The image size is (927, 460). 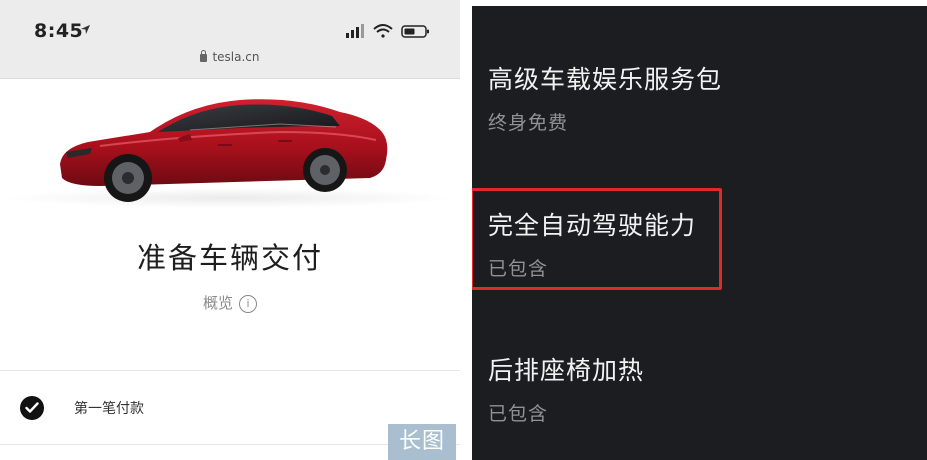 What do you see at coordinates (236, 57) in the screenshot?
I see `url-text: tesla.cn` at bounding box center [236, 57].